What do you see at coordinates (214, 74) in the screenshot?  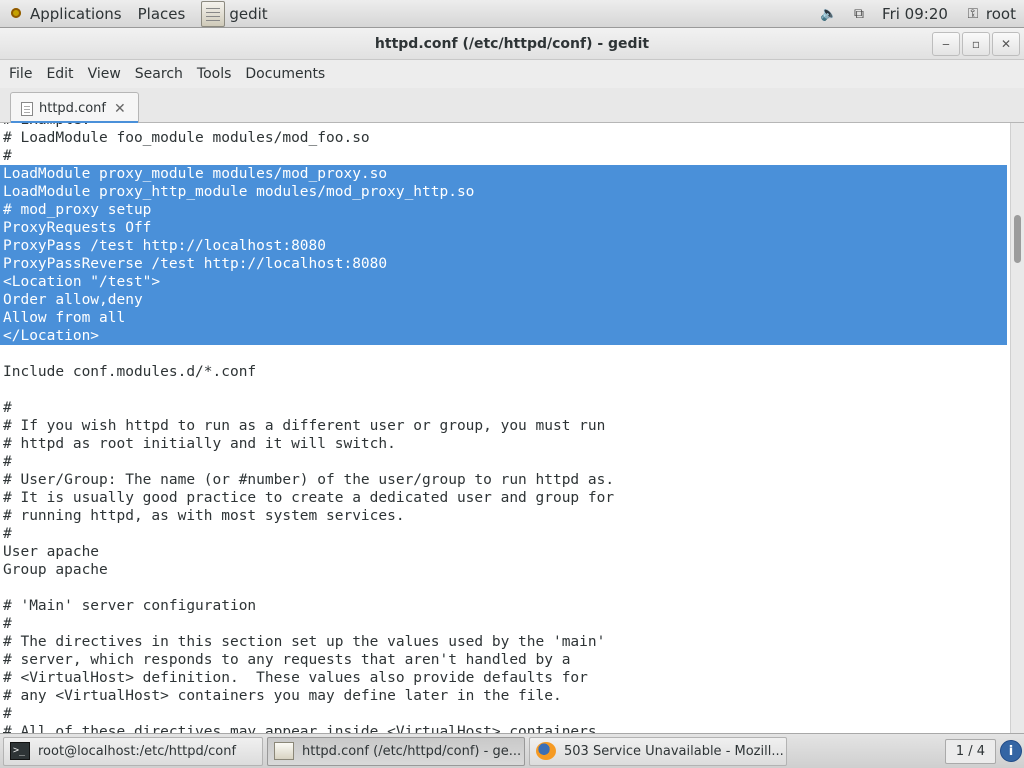 I see `menu-tools: Tools` at bounding box center [214, 74].